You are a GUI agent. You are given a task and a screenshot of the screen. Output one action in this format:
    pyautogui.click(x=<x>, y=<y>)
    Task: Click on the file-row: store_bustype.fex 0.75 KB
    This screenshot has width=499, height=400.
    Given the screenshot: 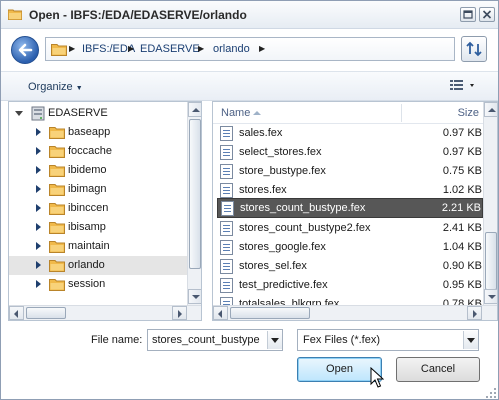 What is the action you would take?
    pyautogui.click(x=350, y=171)
    